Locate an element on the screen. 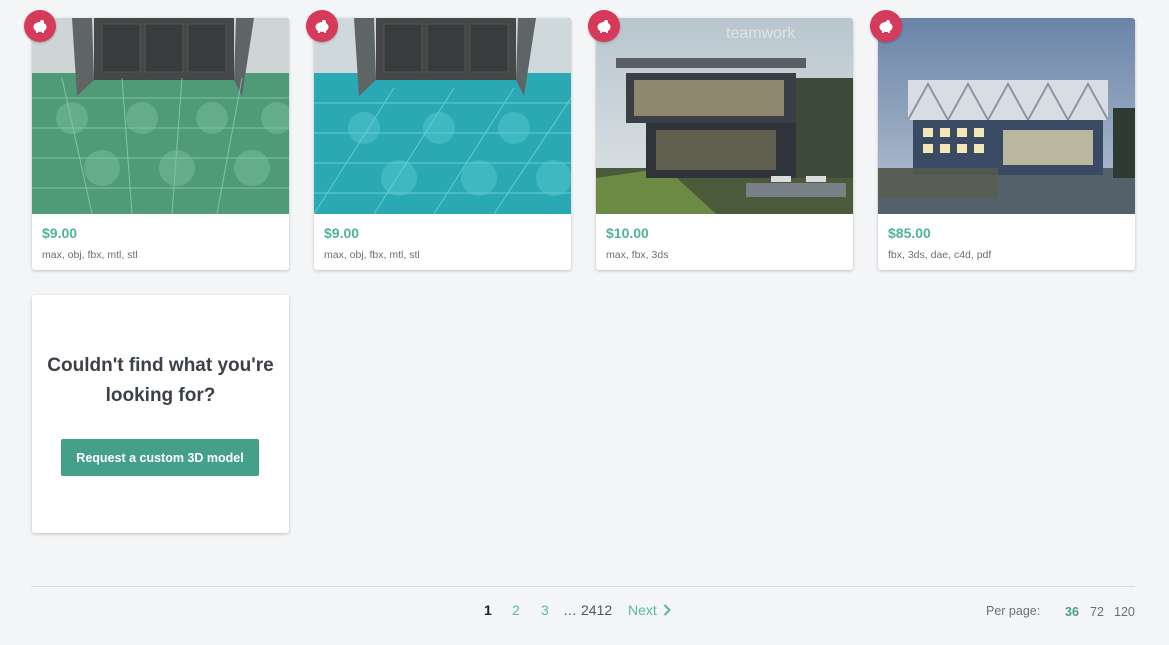 This screenshot has height=645, width=1169. per-page-option: 120 is located at coordinates (1124, 612).